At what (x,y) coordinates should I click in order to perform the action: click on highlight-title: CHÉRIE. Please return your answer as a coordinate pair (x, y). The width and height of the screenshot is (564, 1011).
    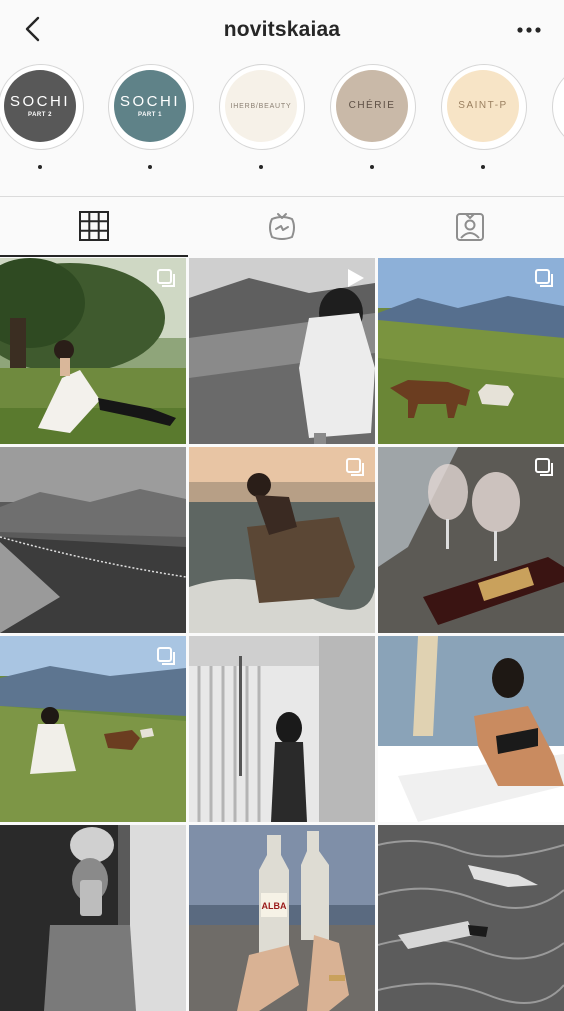
    Looking at the image, I should click on (372, 105).